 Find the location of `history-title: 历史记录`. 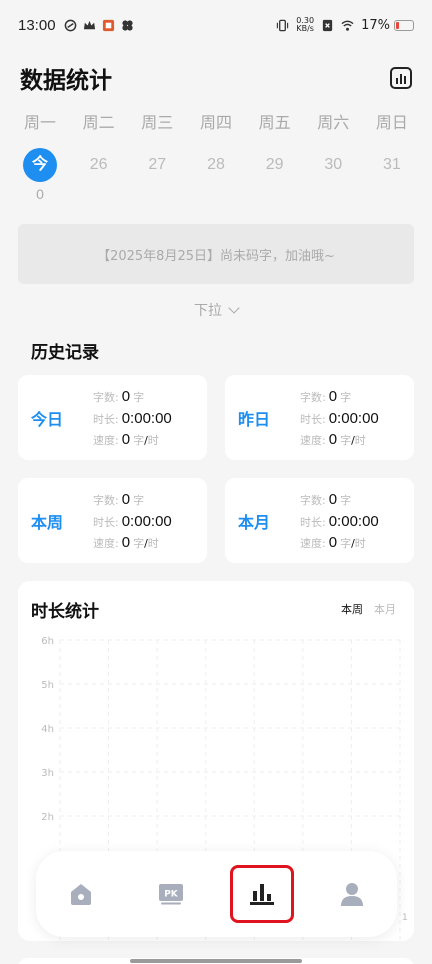

history-title: 历史记录 is located at coordinates (65, 353).